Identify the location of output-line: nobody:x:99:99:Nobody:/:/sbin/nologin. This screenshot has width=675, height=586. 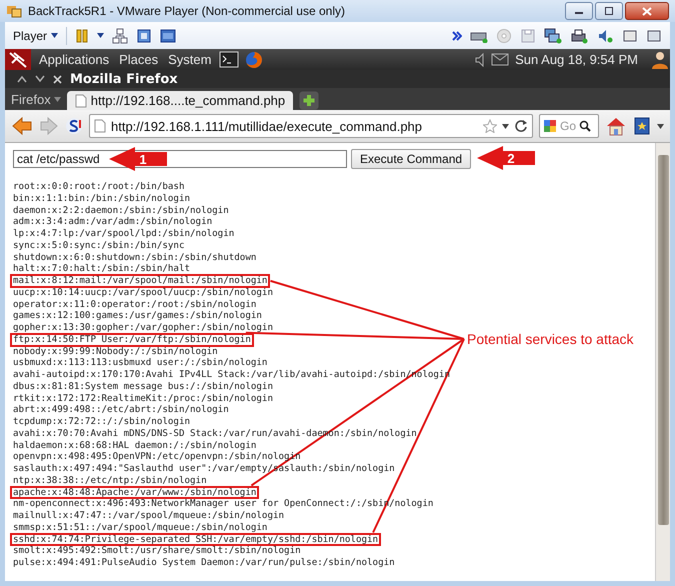
(115, 352).